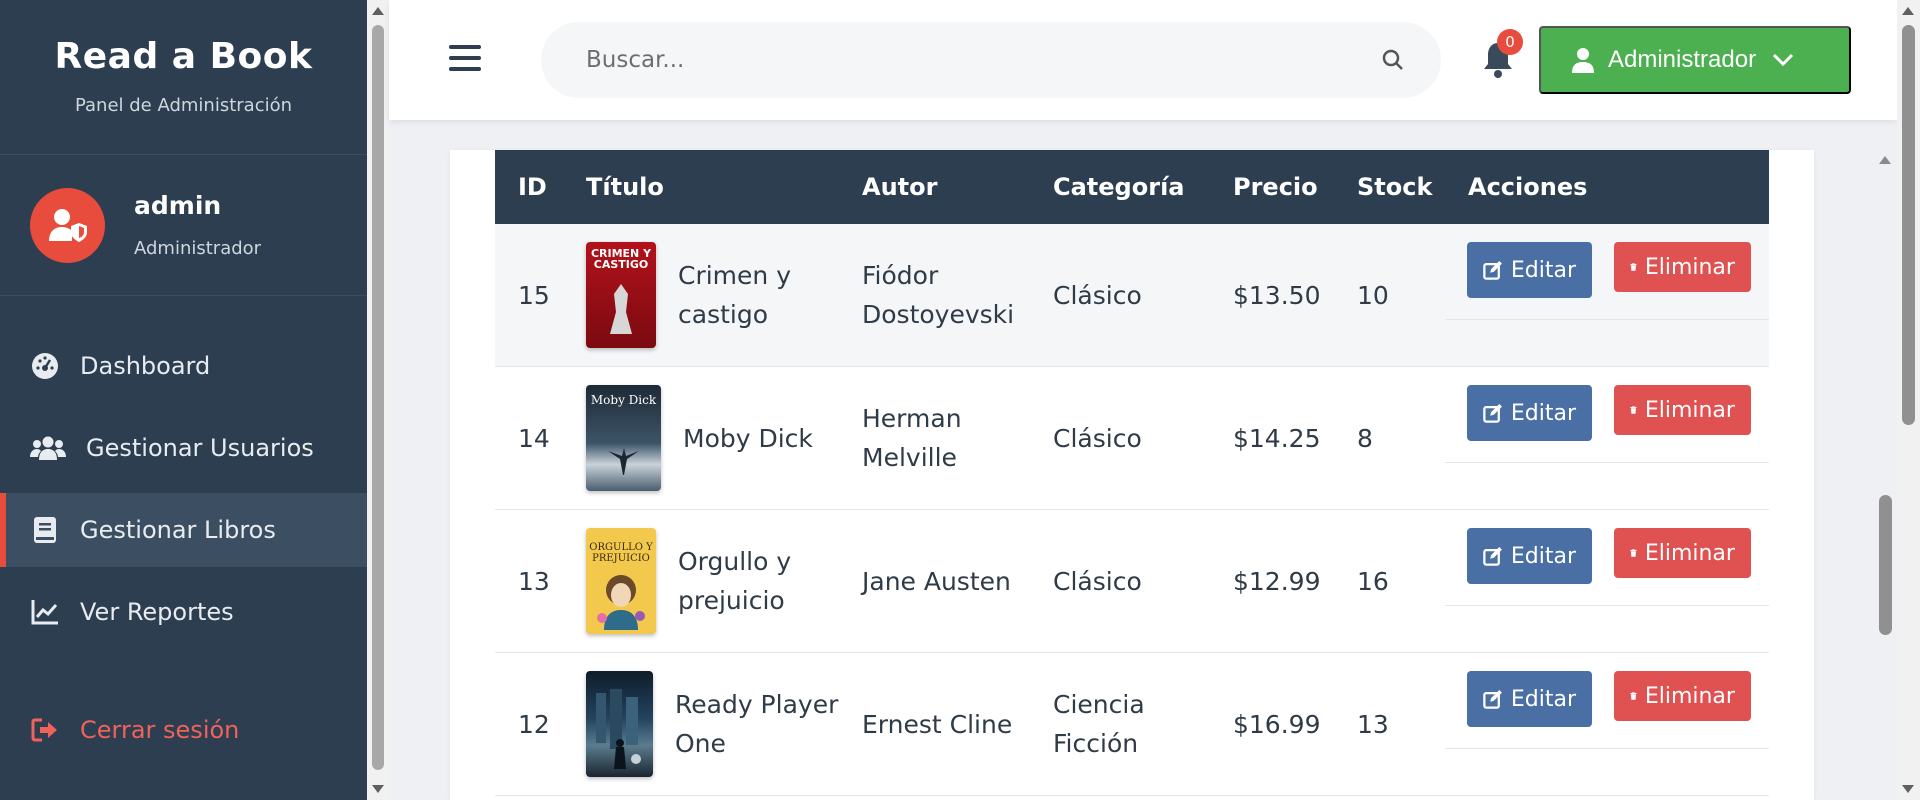  Describe the element at coordinates (45, 730) in the screenshot. I see `logout-icon` at that location.